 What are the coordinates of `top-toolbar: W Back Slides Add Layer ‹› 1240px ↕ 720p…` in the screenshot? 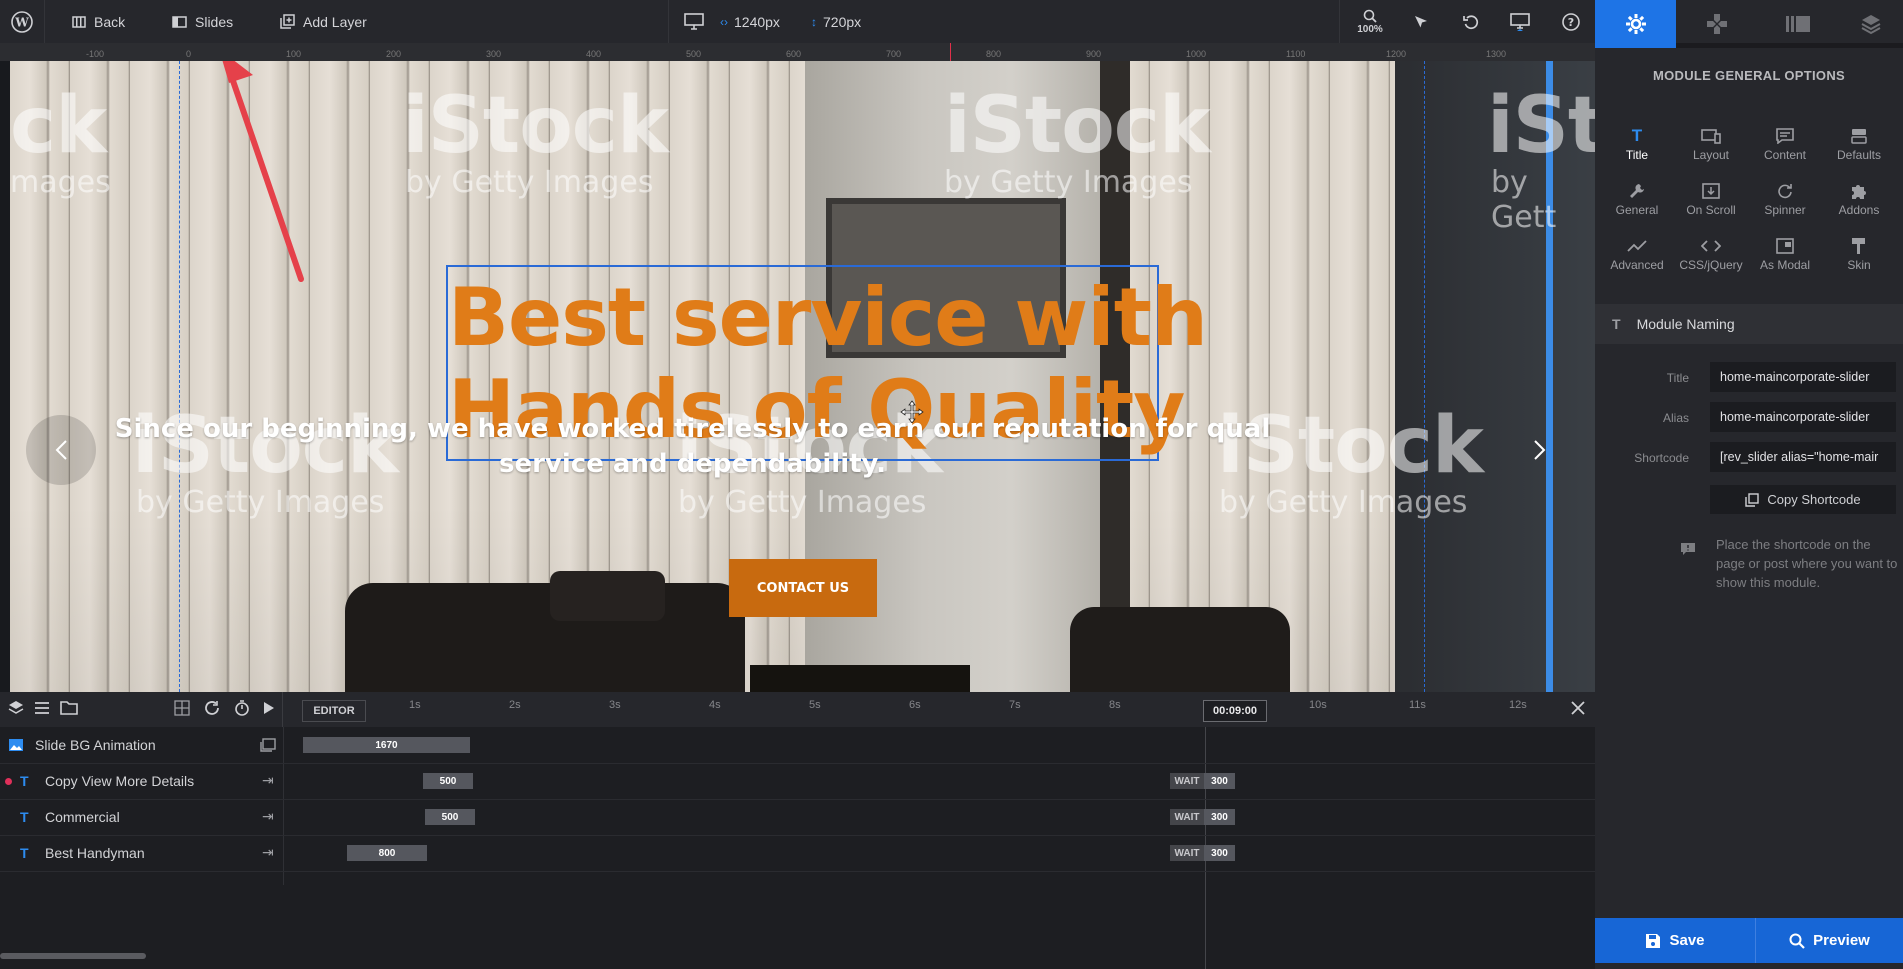 It's located at (951, 24).